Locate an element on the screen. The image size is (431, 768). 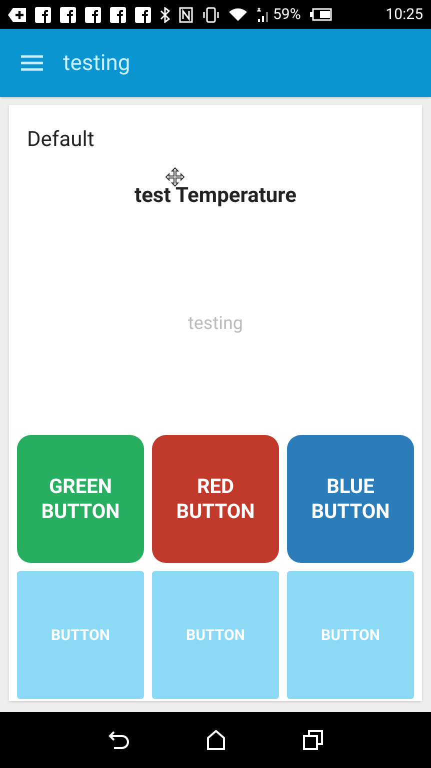
value-text: testing is located at coordinates (216, 324).